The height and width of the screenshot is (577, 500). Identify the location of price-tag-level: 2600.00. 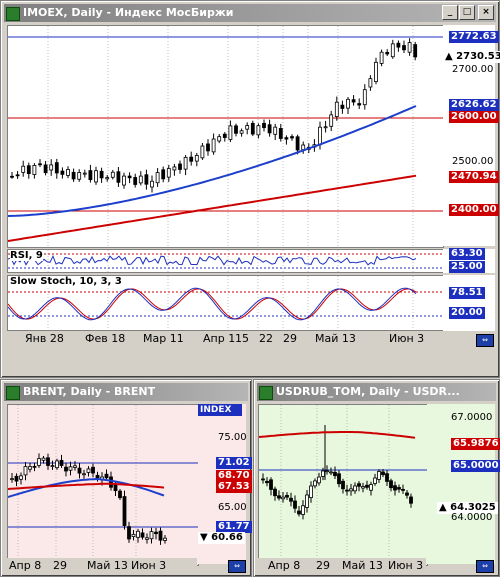
(474, 117).